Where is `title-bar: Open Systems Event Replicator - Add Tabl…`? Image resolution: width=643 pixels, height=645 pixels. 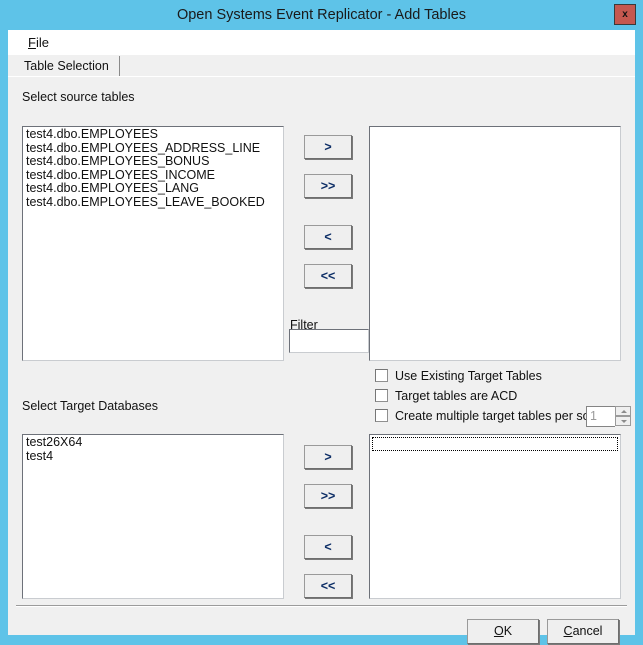
title-bar: Open Systems Event Replicator - Add Tabl… is located at coordinates (321, 15).